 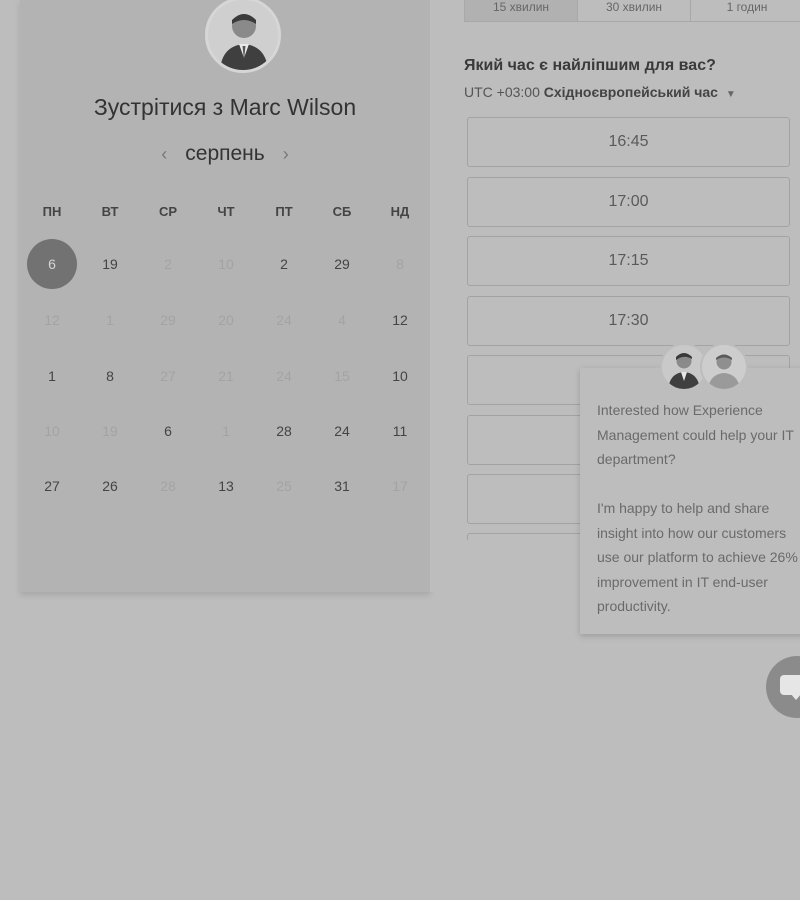 What do you see at coordinates (400, 431) in the screenshot?
I see `calendar-day: 11` at bounding box center [400, 431].